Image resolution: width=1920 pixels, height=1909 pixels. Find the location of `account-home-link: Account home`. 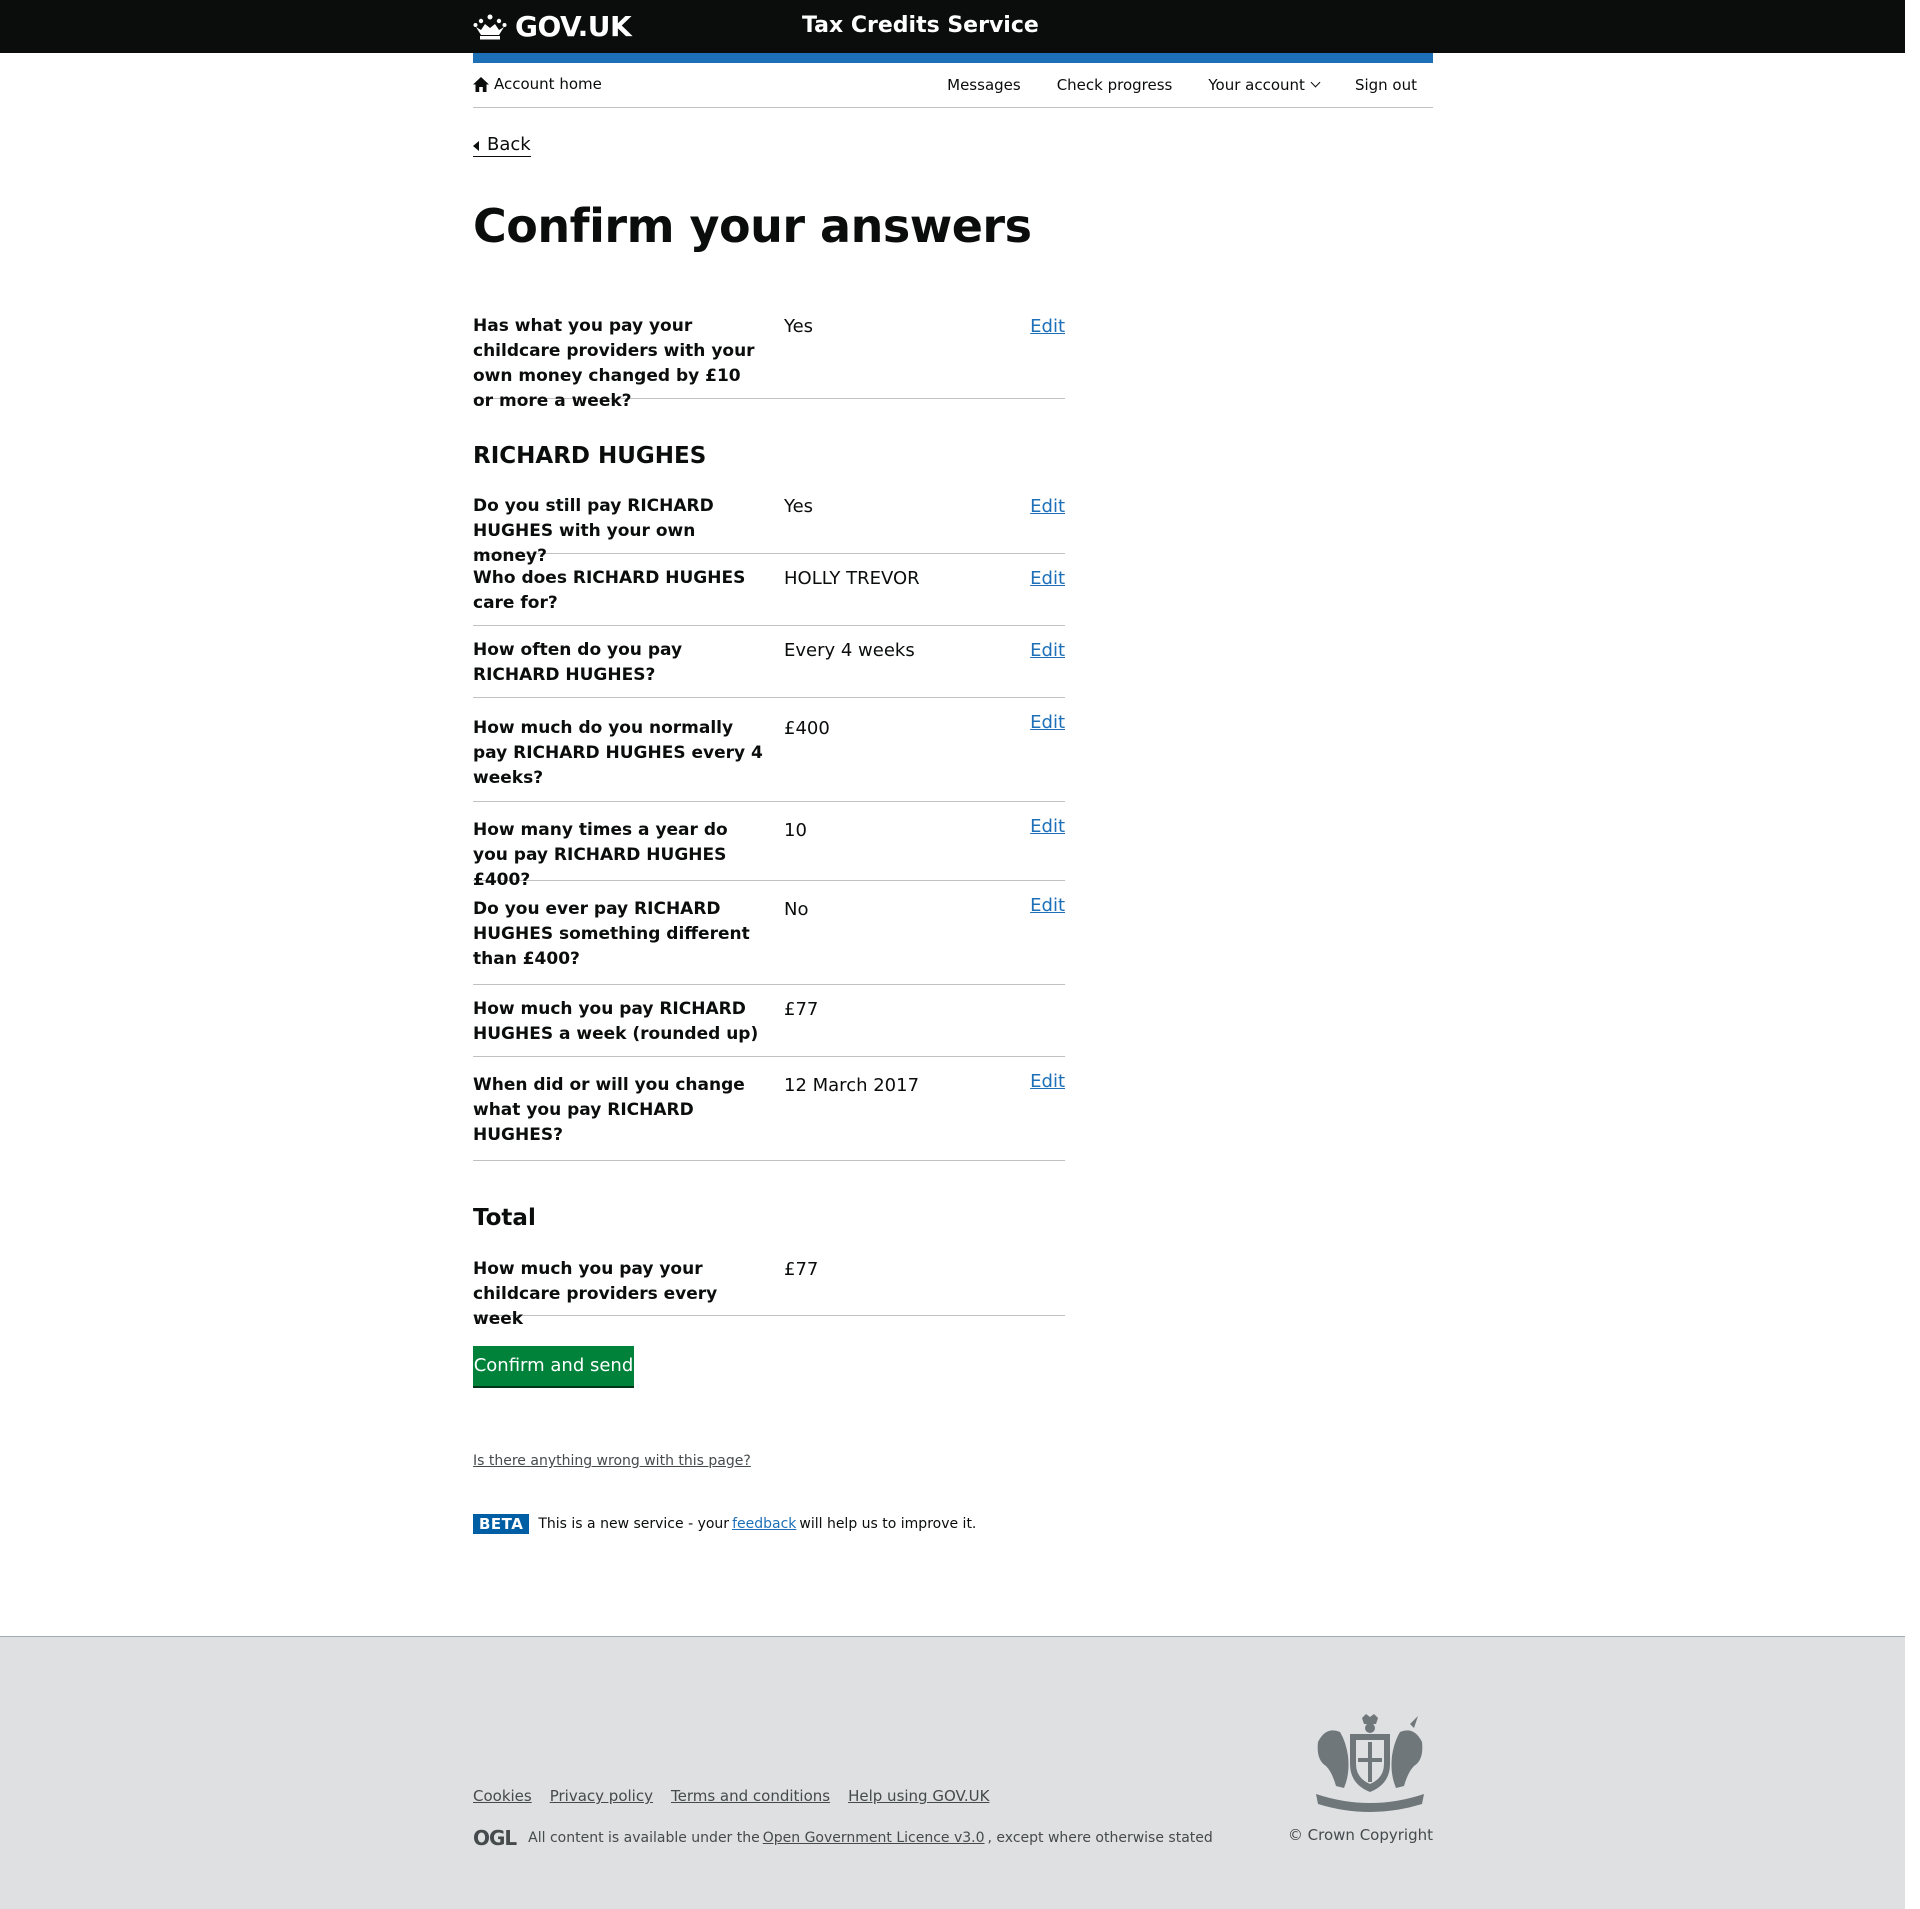

account-home-link: Account home is located at coordinates (537, 84).